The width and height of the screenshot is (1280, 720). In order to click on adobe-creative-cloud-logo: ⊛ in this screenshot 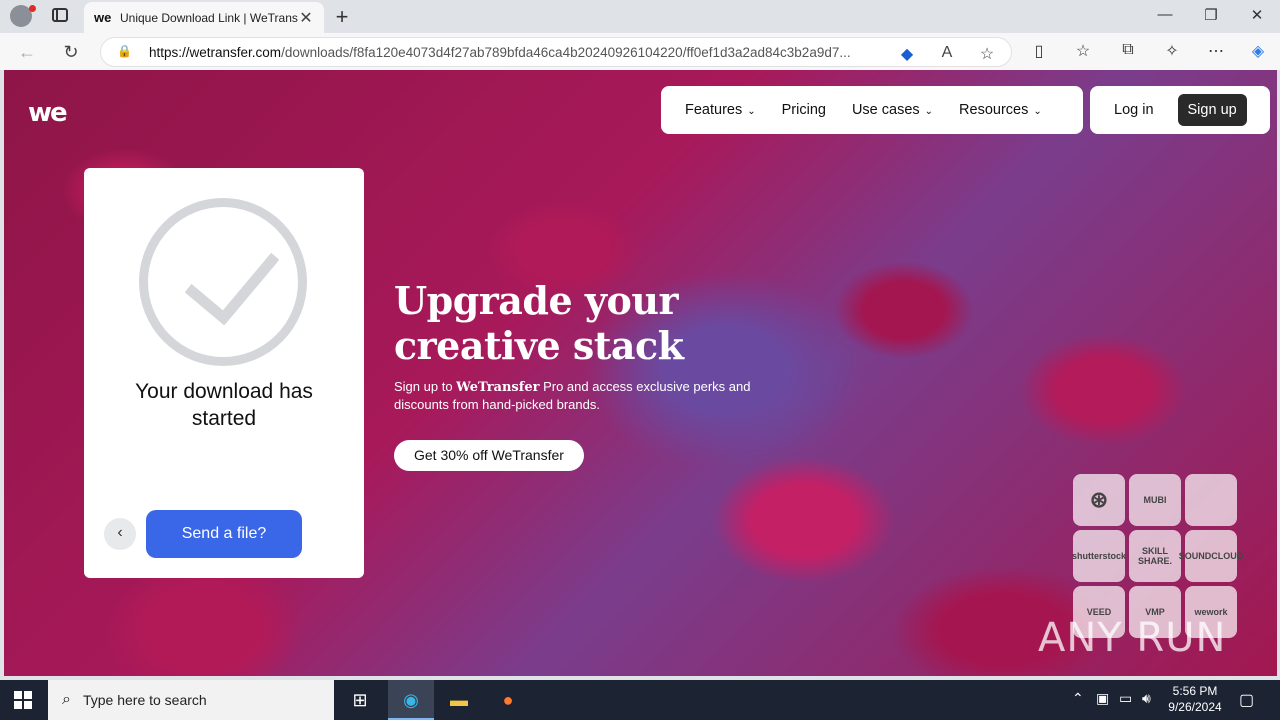, I will do `click(1099, 500)`.